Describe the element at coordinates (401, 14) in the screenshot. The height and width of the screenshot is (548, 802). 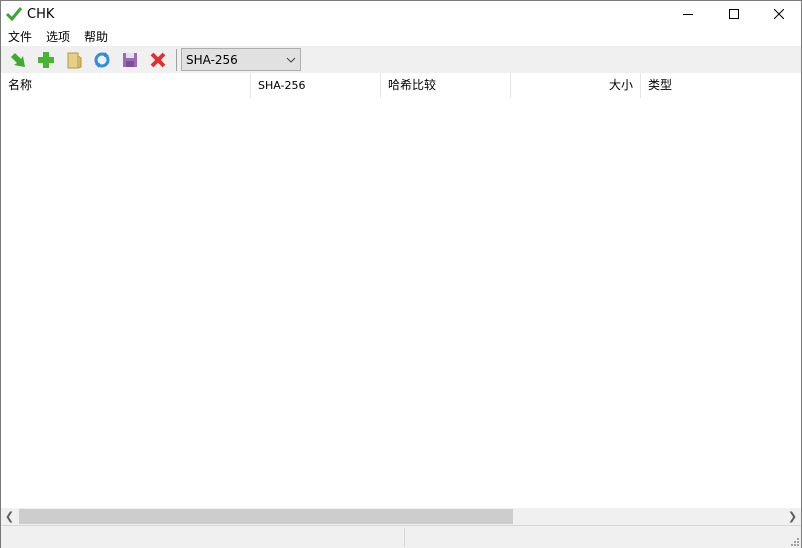
I see `title-bar: CHK` at that location.